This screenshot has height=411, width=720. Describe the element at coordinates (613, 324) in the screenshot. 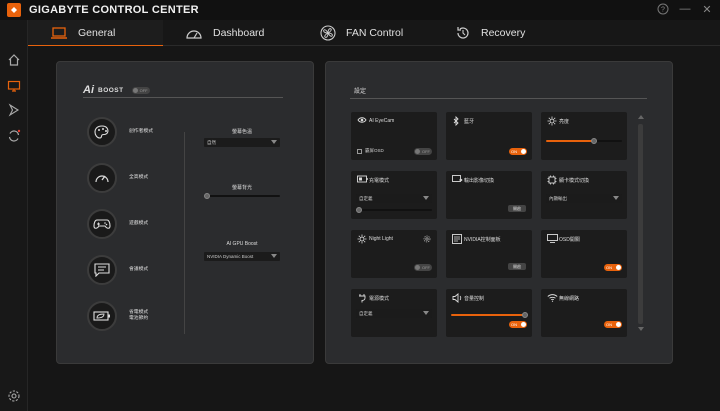

I see `wifi-toggle: ON` at that location.